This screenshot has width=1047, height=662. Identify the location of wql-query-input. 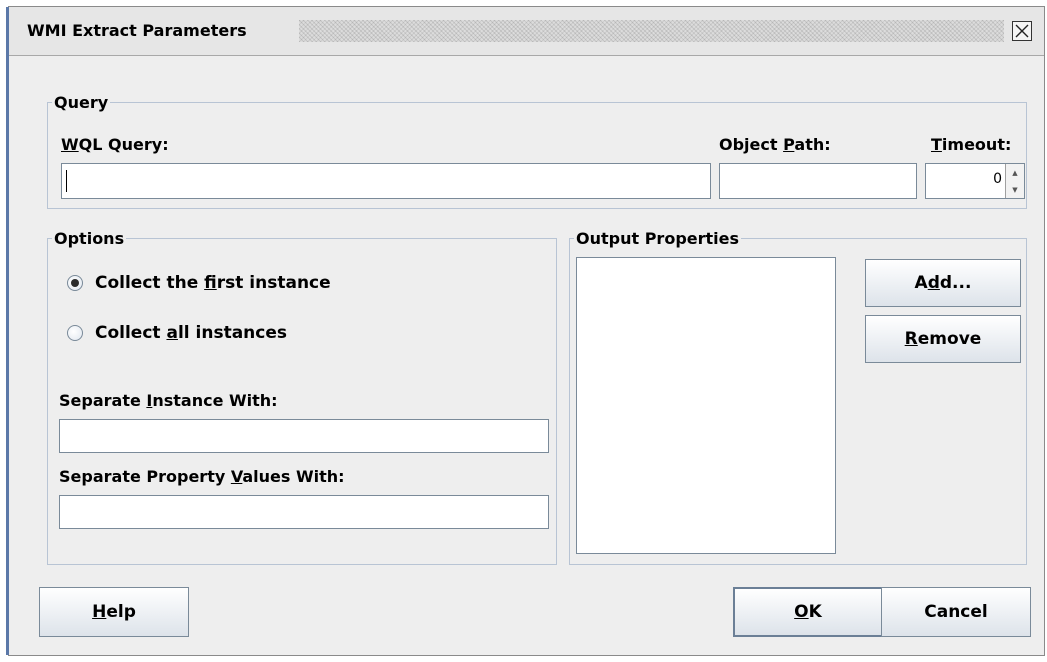
(386, 181).